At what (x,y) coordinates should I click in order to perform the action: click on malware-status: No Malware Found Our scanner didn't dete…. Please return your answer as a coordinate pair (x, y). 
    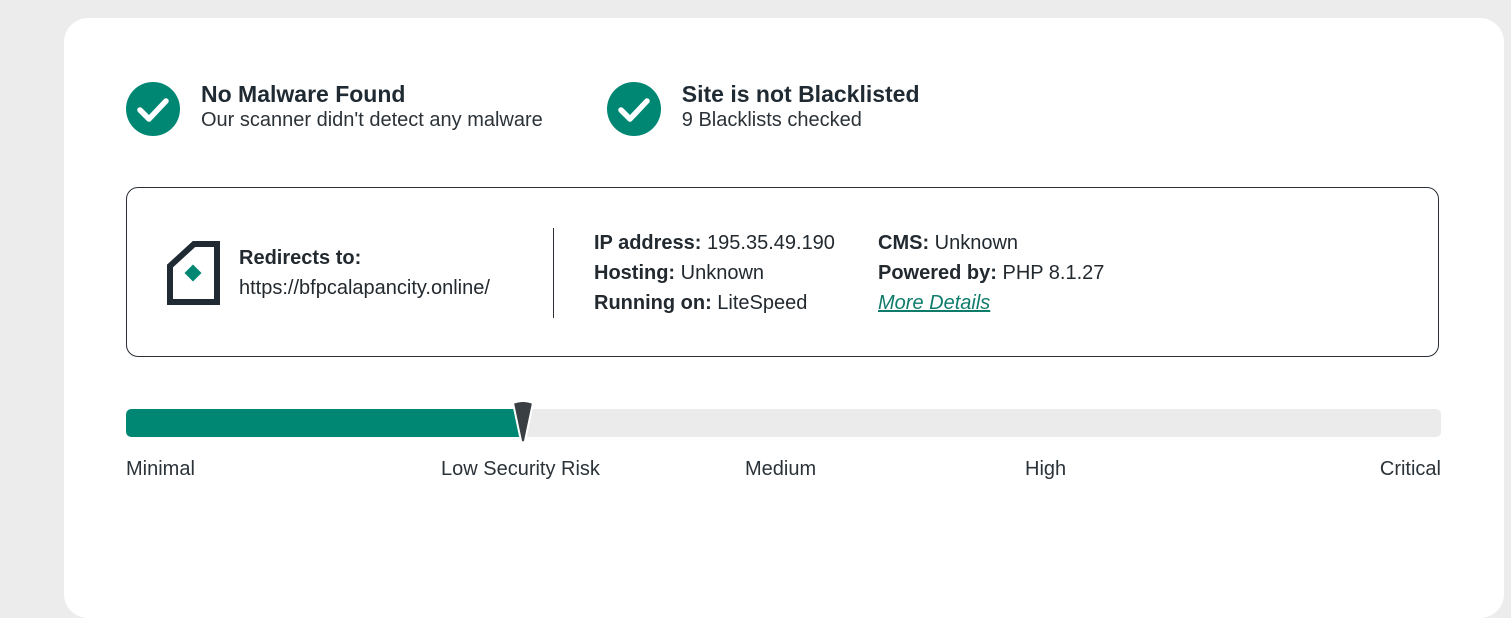
    Looking at the image, I should click on (334, 108).